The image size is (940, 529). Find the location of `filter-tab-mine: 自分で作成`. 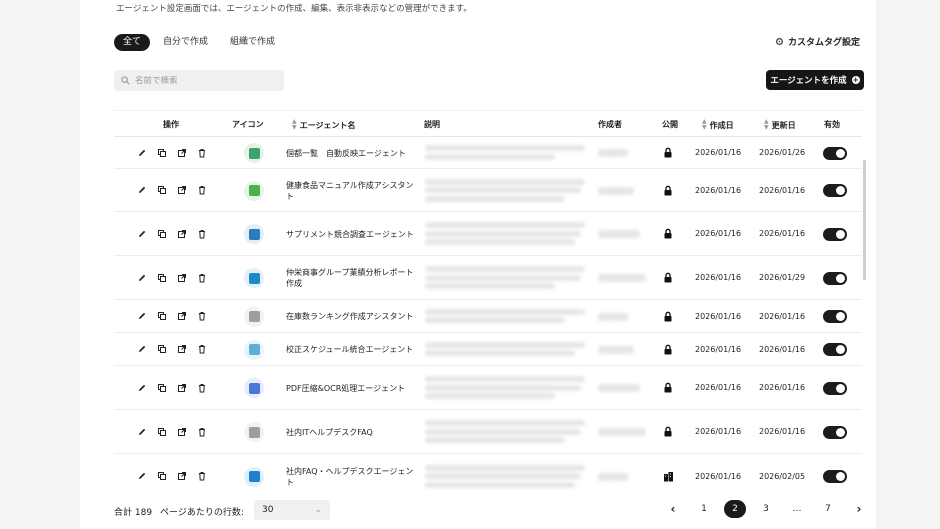

filter-tab-mine: 自分で作成 is located at coordinates (185, 42).